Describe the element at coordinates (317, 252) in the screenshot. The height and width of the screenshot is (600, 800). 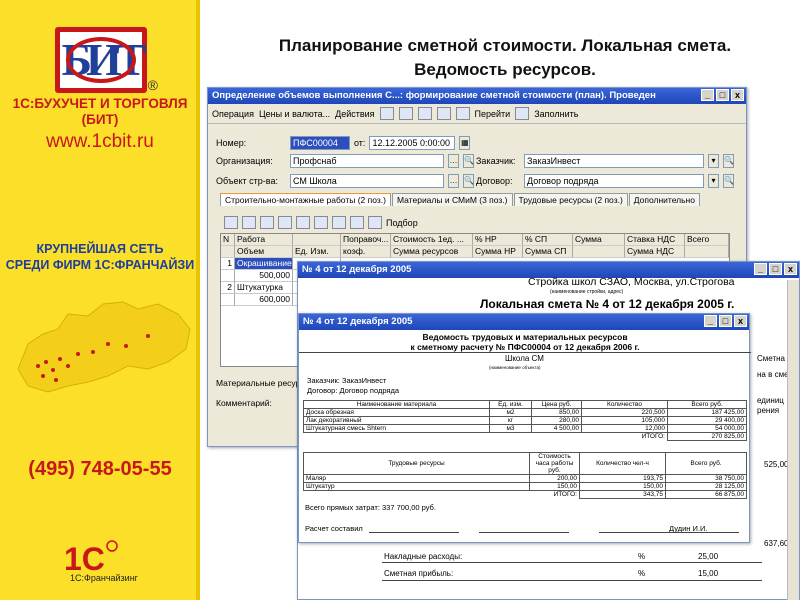
I see `col-header: Ед. Изм.` at that location.